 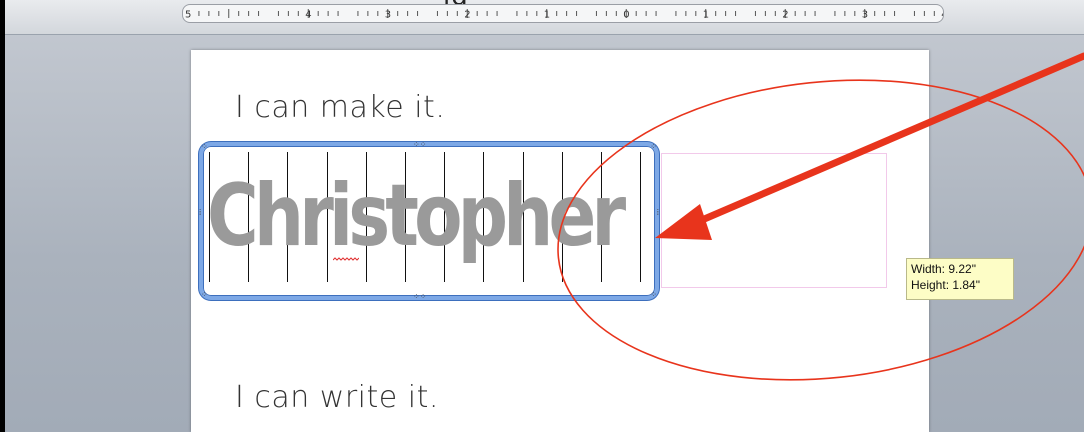 What do you see at coordinates (626, 15) in the screenshot?
I see `ruler-label: 0` at bounding box center [626, 15].